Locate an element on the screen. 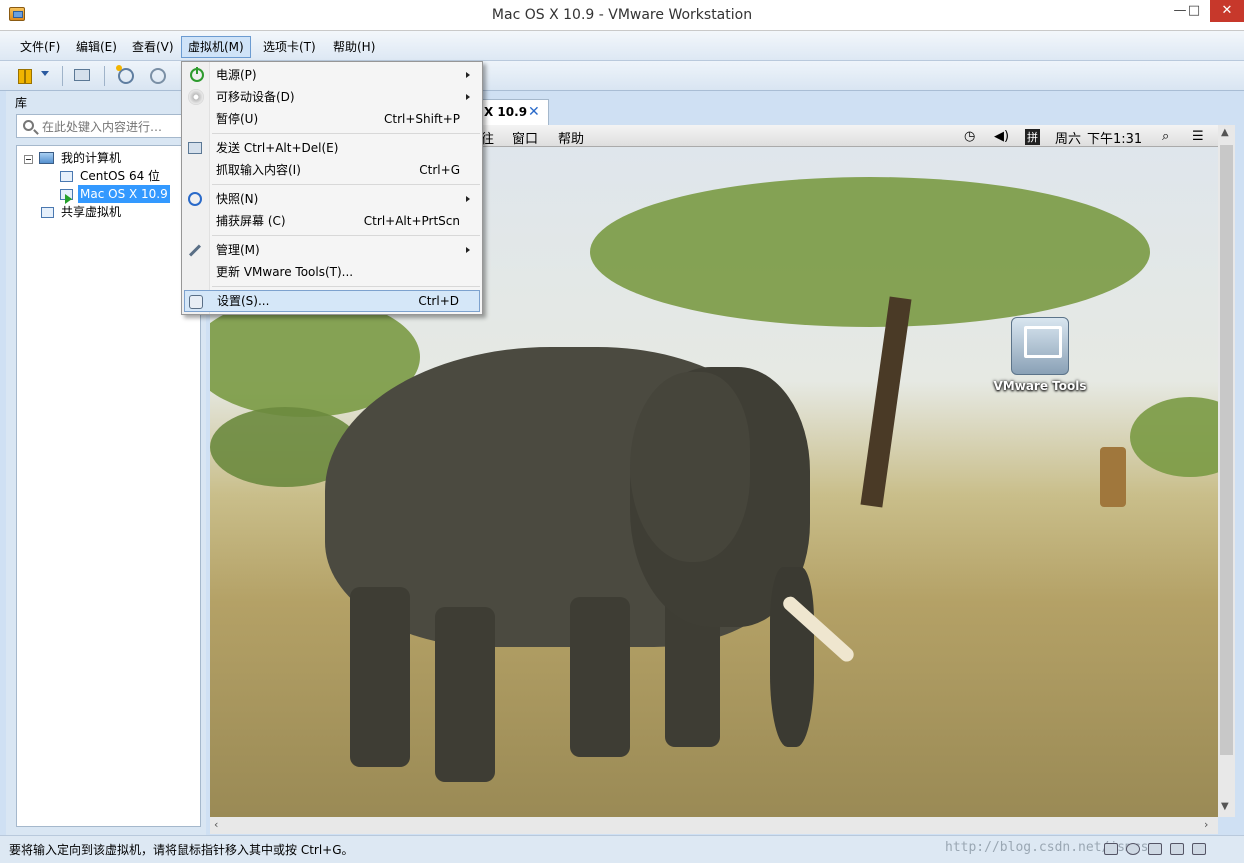  time-machine-icon: ◷ is located at coordinates (969, 136).